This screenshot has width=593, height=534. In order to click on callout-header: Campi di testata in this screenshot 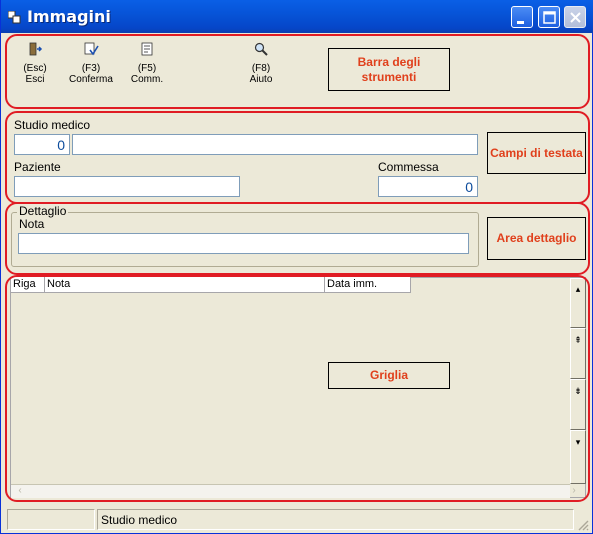, I will do `click(536, 153)`.